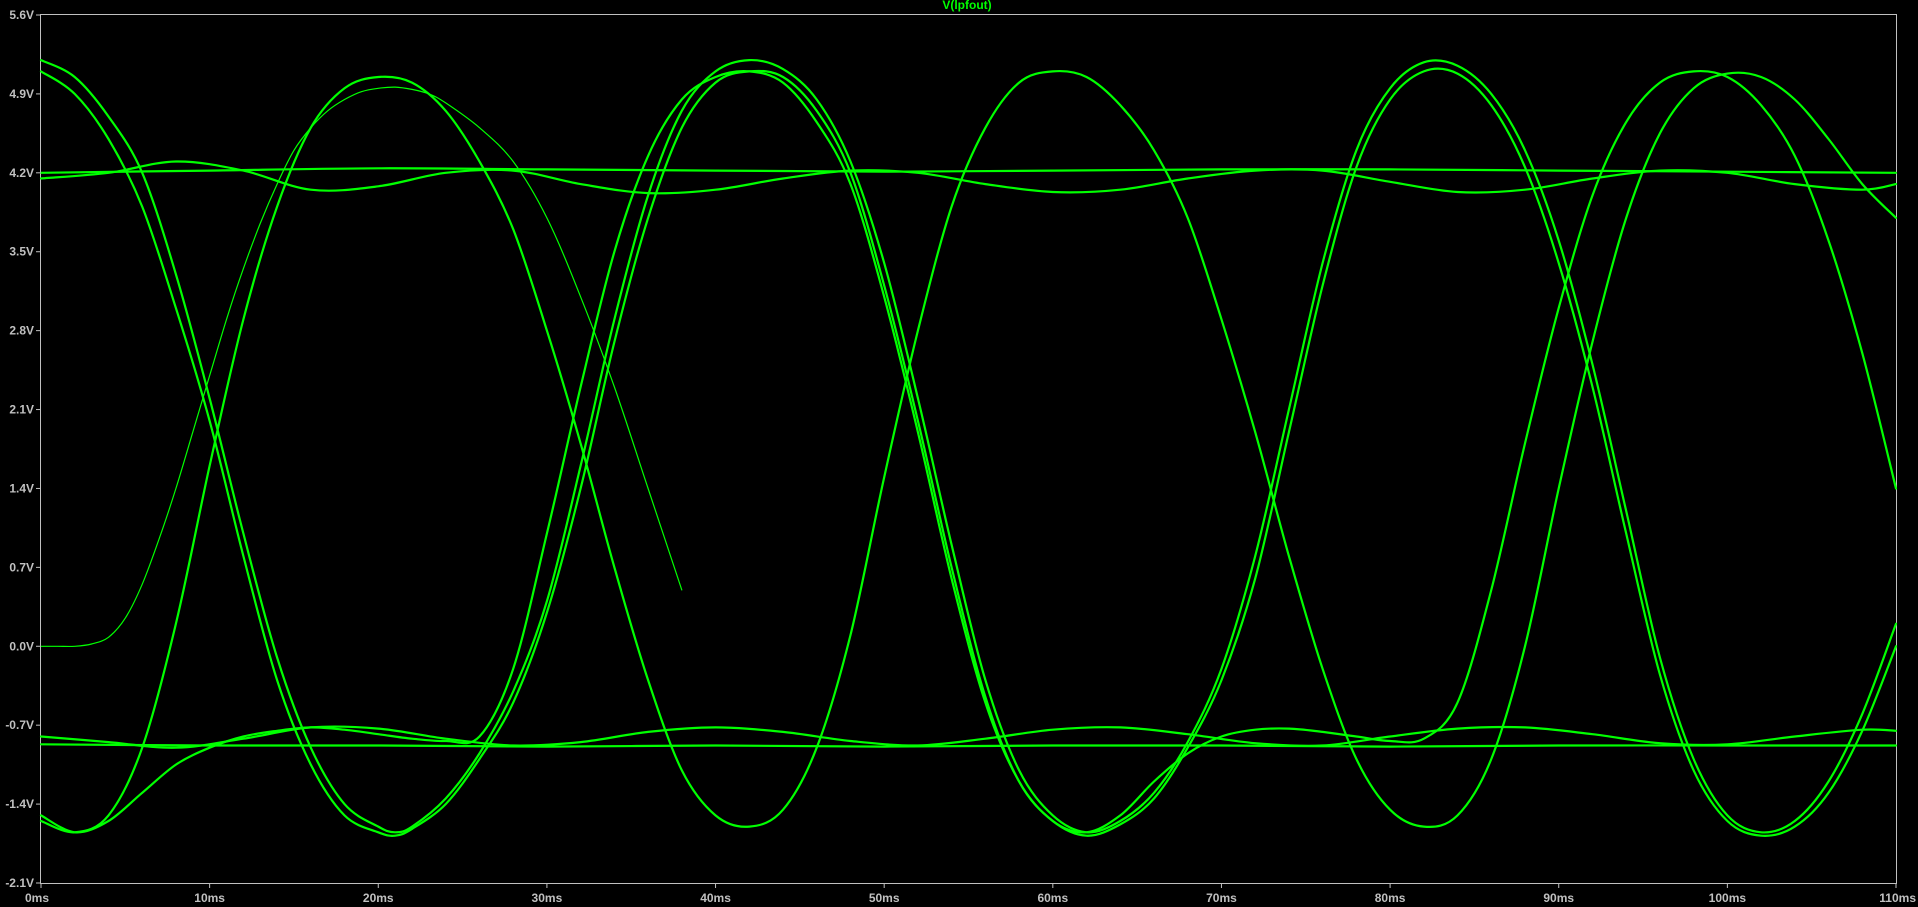 The width and height of the screenshot is (1918, 907). I want to click on y-tick-label: 0.7V, so click(21, 567).